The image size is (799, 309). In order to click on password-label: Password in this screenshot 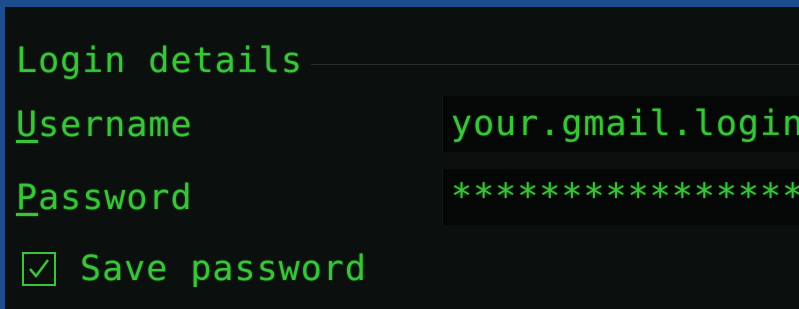, I will do `click(104, 198)`.